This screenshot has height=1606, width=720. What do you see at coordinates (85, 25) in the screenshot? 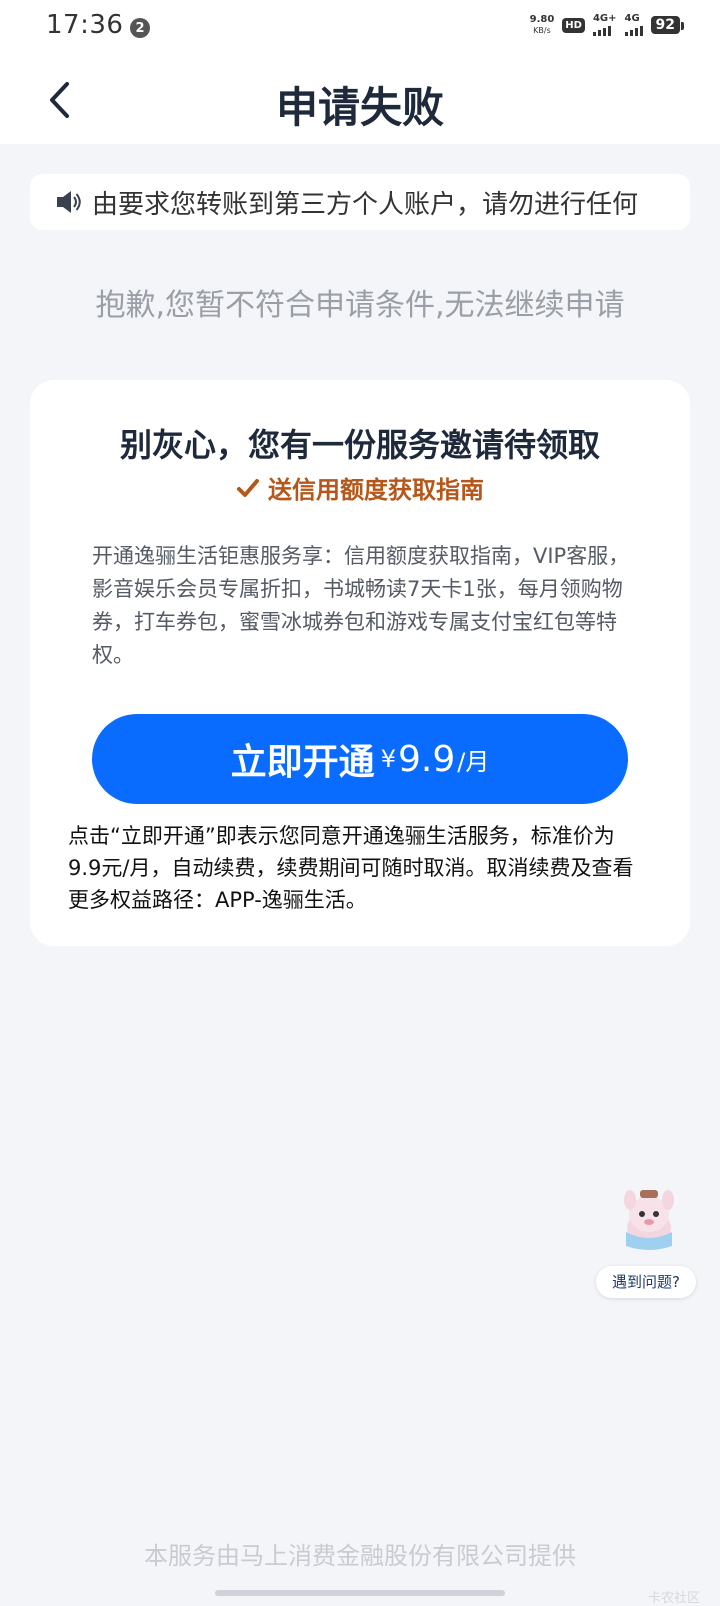
I see `status-time: 17:36` at bounding box center [85, 25].